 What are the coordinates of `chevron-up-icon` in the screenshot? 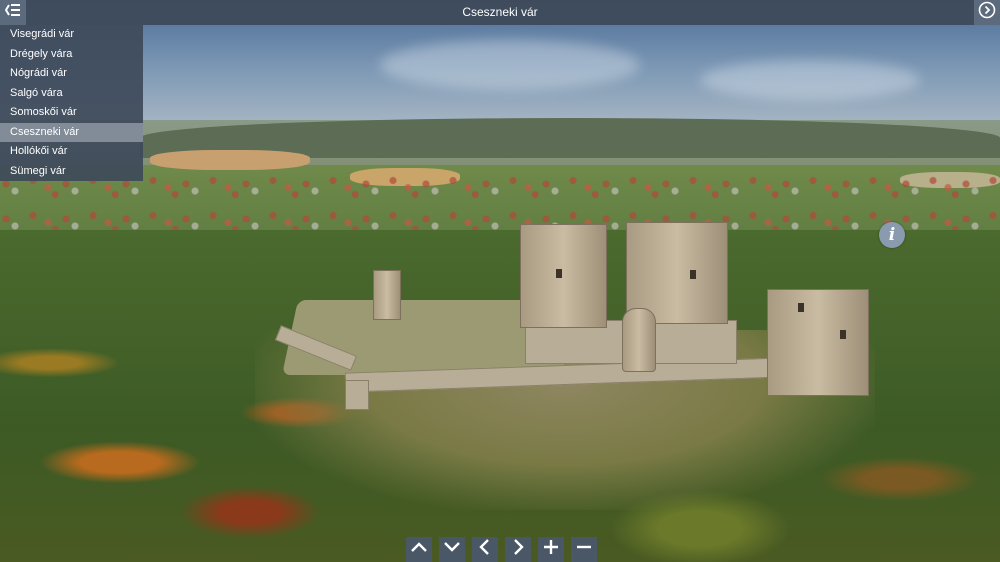 It's located at (419, 549).